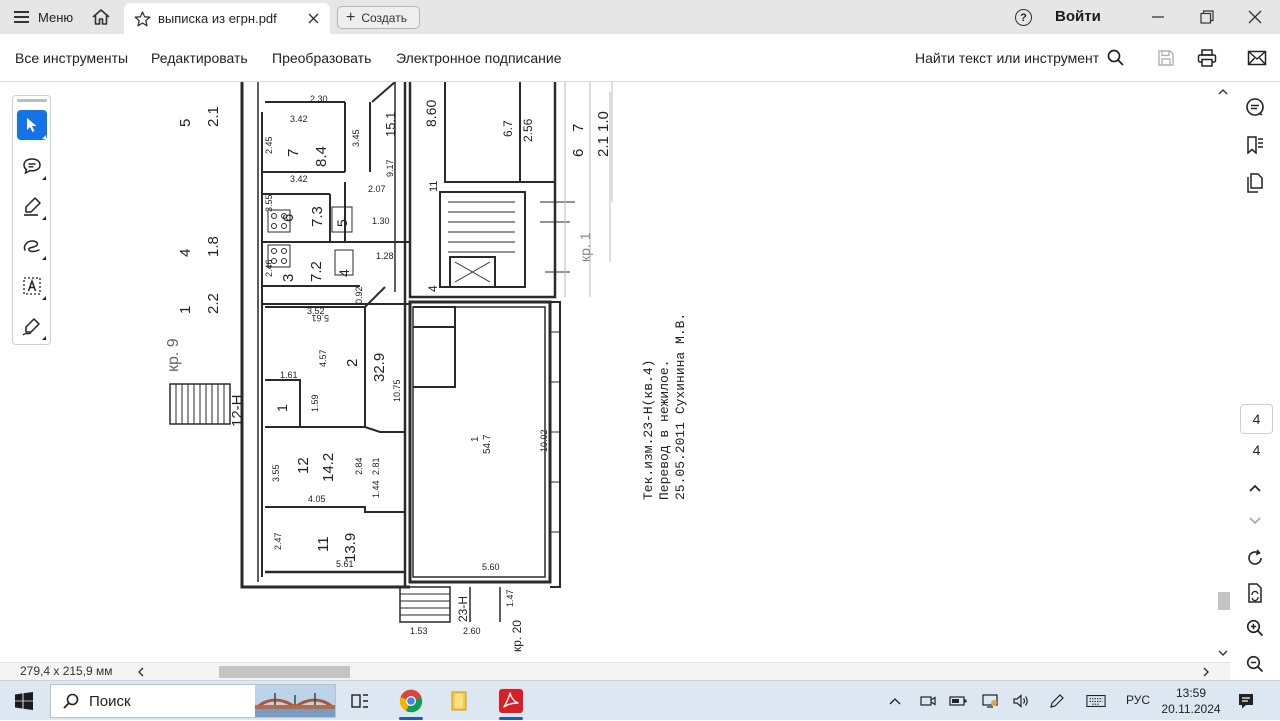 The image size is (1280, 721). What do you see at coordinates (459, 701) in the screenshot?
I see `taskbar-file-explorer` at bounding box center [459, 701].